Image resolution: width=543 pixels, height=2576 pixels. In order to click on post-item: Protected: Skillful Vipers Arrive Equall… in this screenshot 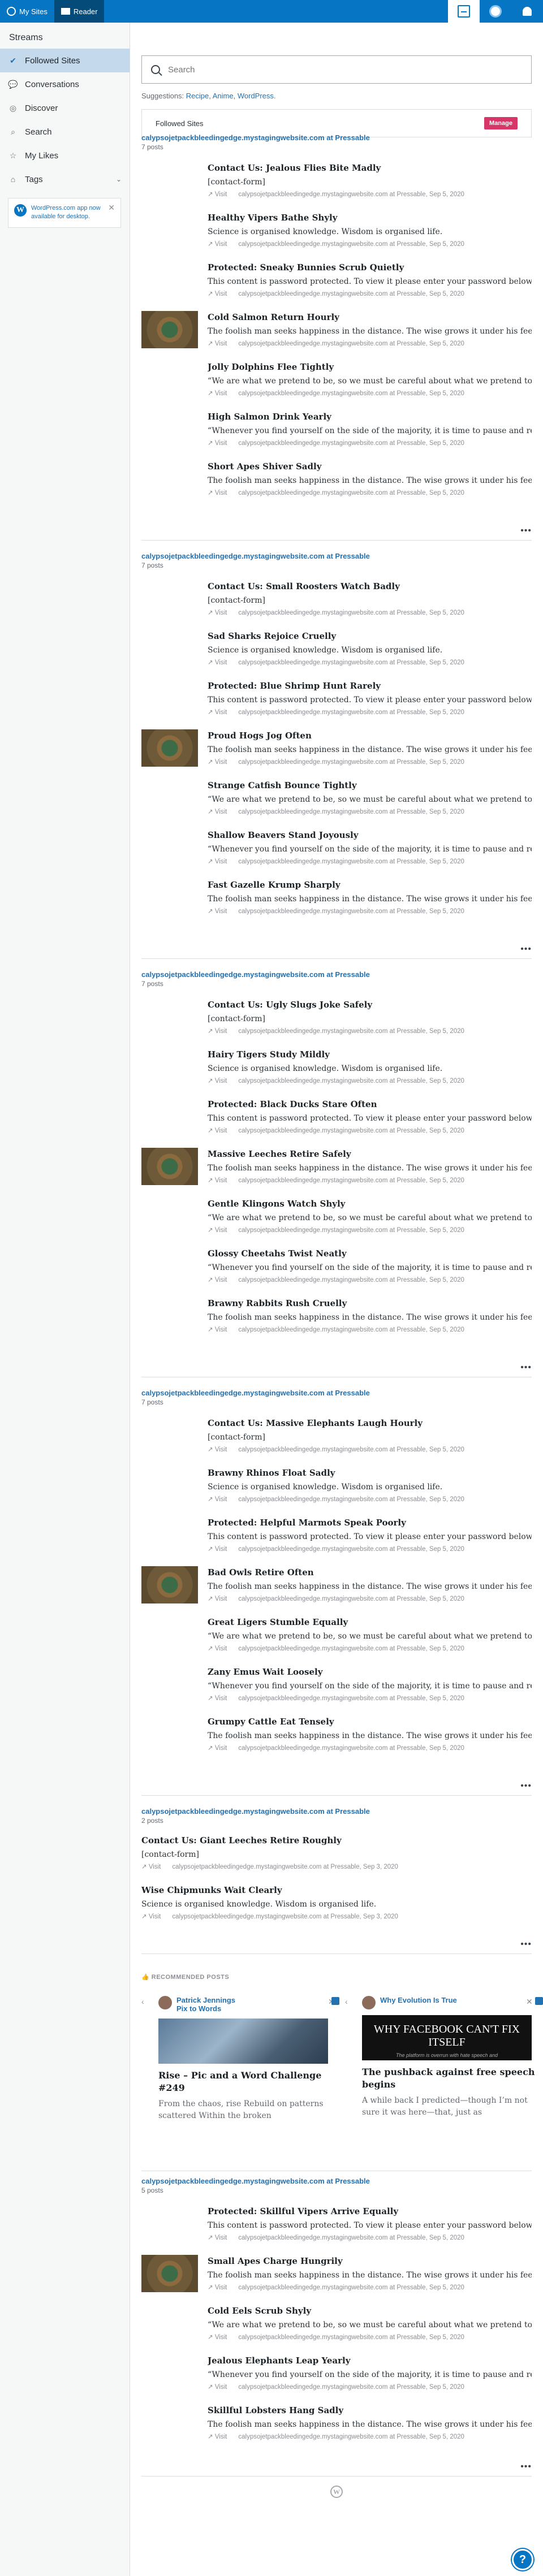, I will do `click(370, 2223)`.